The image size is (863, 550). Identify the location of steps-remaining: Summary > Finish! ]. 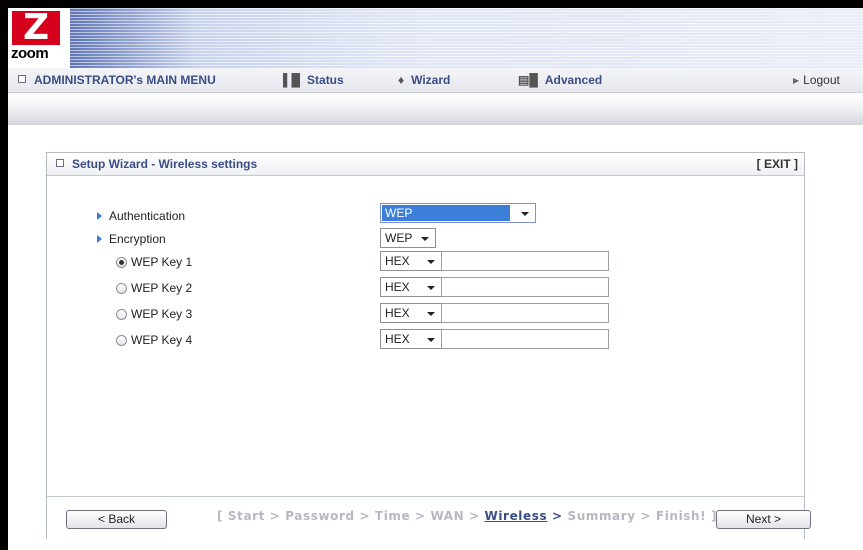
(642, 516).